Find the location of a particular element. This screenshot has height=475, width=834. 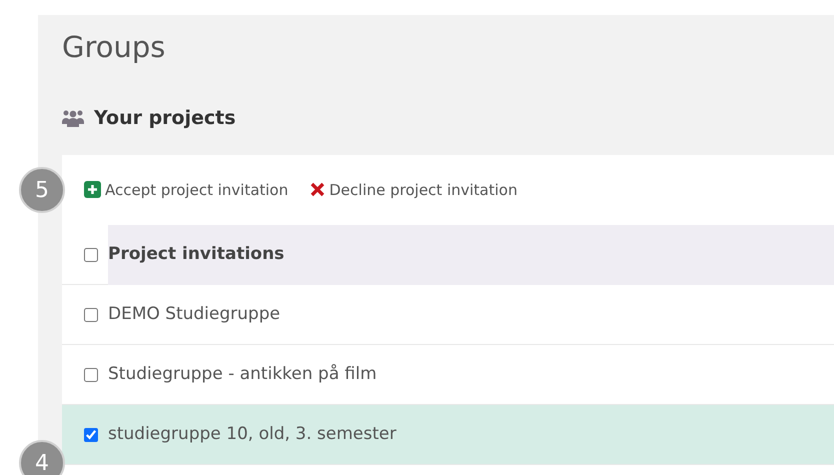

accept-link: Accept project invitation is located at coordinates (186, 189).